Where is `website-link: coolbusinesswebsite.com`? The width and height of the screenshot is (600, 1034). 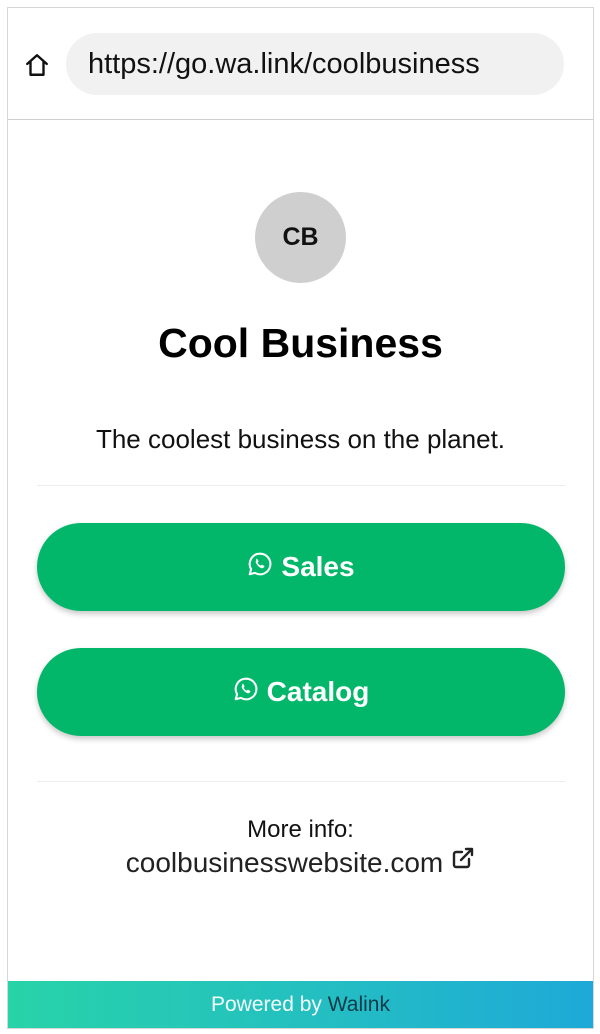
website-link: coolbusinesswebsite.com is located at coordinates (285, 862).